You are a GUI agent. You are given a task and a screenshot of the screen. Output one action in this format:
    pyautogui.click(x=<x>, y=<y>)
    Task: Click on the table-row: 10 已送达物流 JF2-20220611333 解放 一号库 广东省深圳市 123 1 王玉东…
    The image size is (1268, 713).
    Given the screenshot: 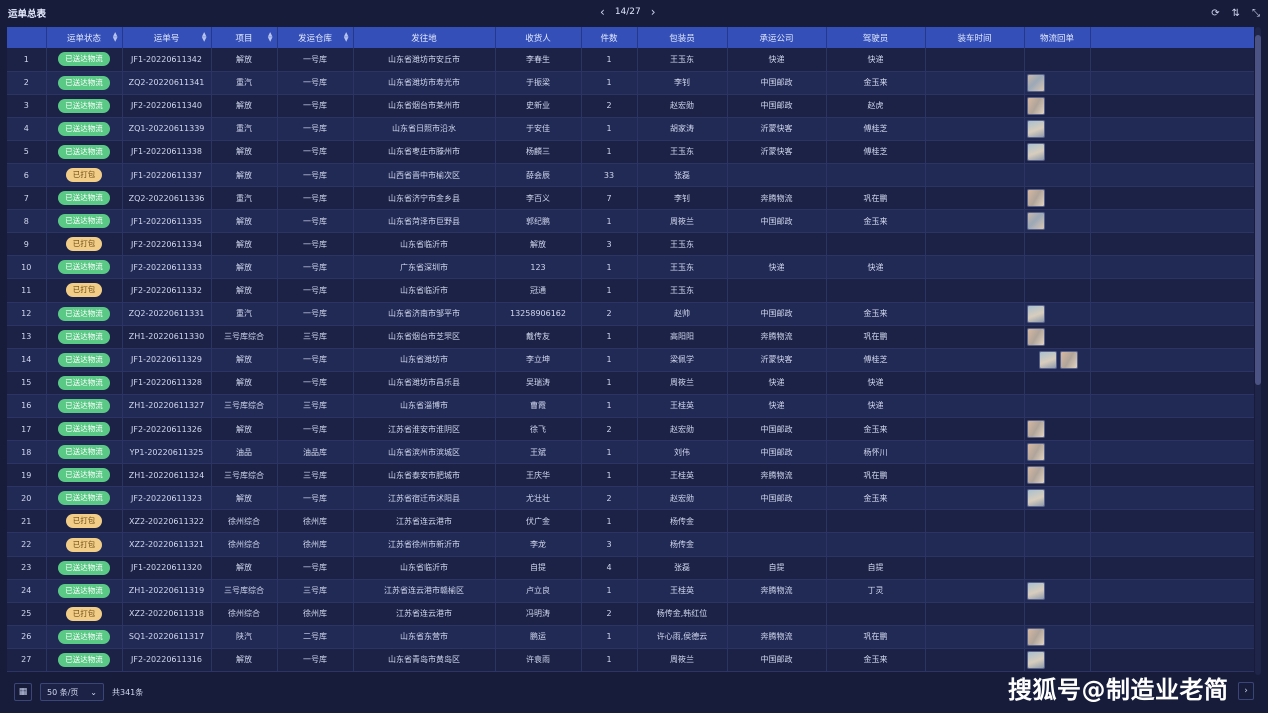 What is the action you would take?
    pyautogui.click(x=630, y=267)
    